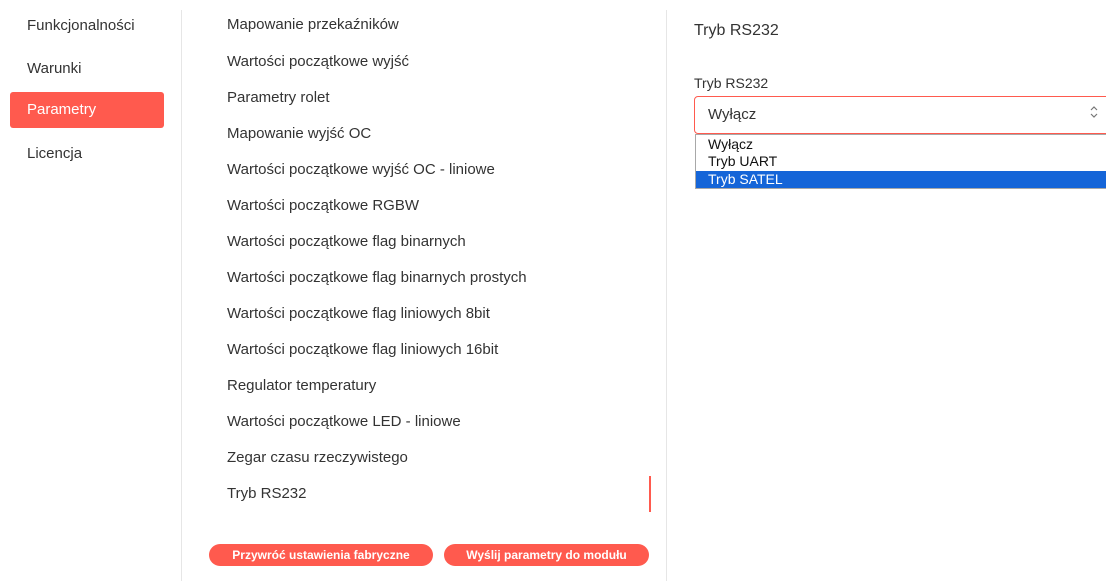 The image size is (1106, 581). I want to click on option-tryb-satel: Tryb SATEL, so click(901, 179).